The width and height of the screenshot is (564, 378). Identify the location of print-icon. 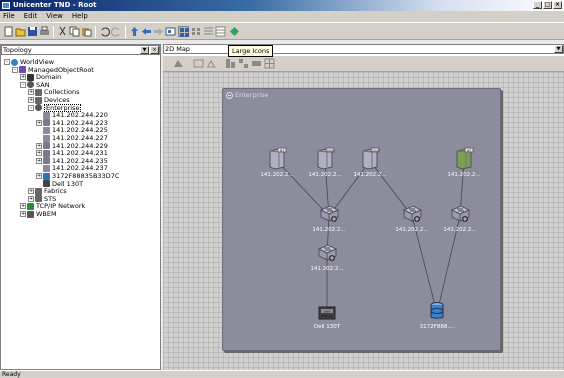
(44, 31).